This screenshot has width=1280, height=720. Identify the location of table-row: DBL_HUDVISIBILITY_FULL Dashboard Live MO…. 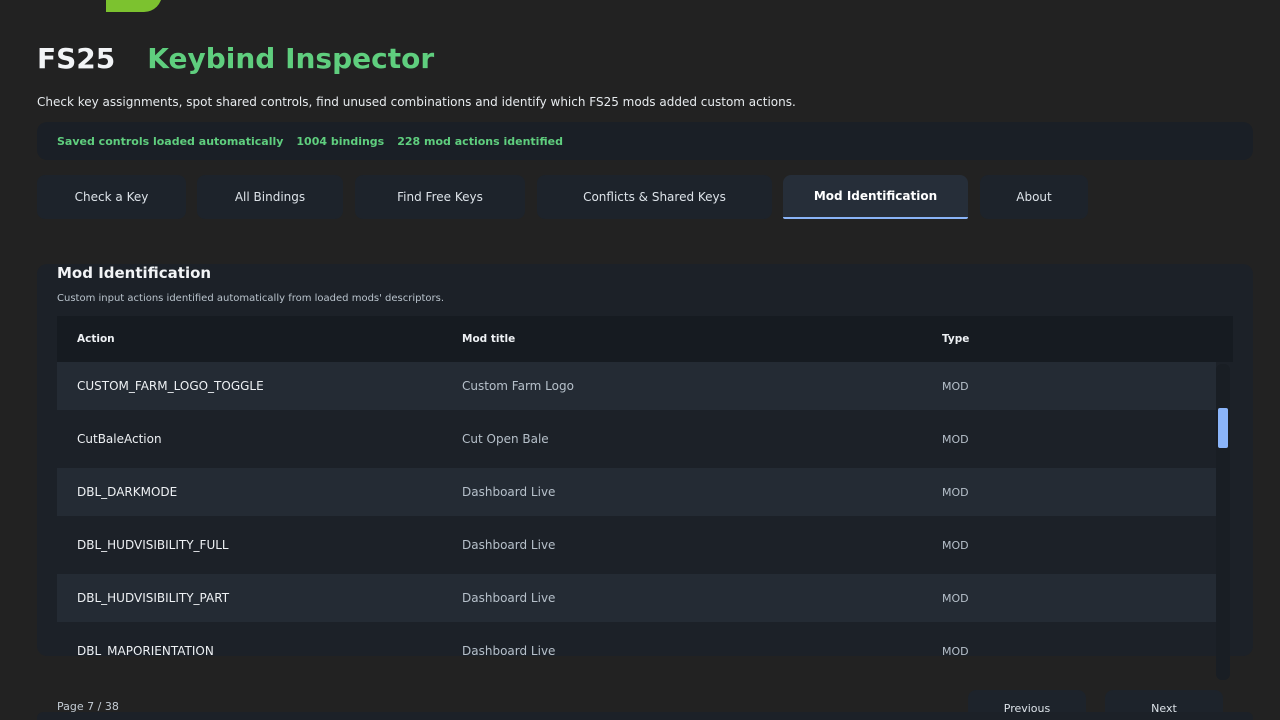
(636, 545).